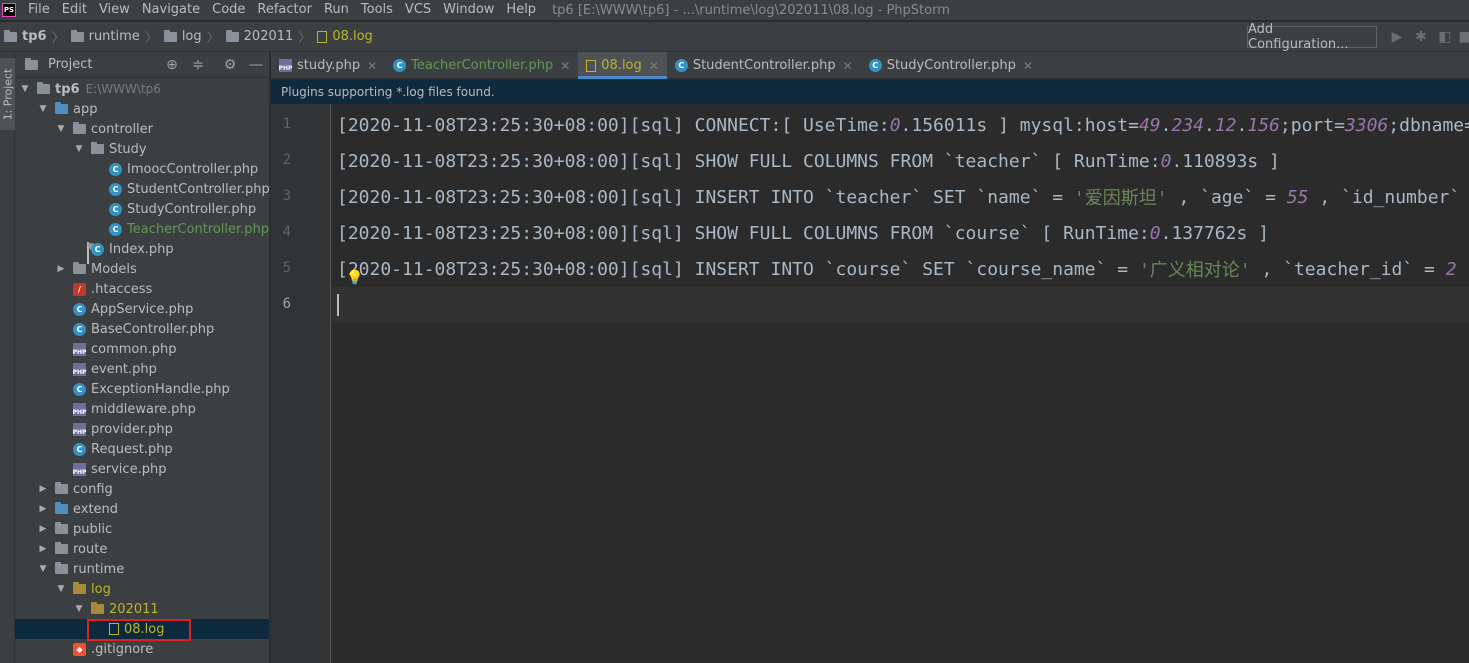 The width and height of the screenshot is (1469, 663). I want to click on gear-icon: ⚙, so click(230, 65).